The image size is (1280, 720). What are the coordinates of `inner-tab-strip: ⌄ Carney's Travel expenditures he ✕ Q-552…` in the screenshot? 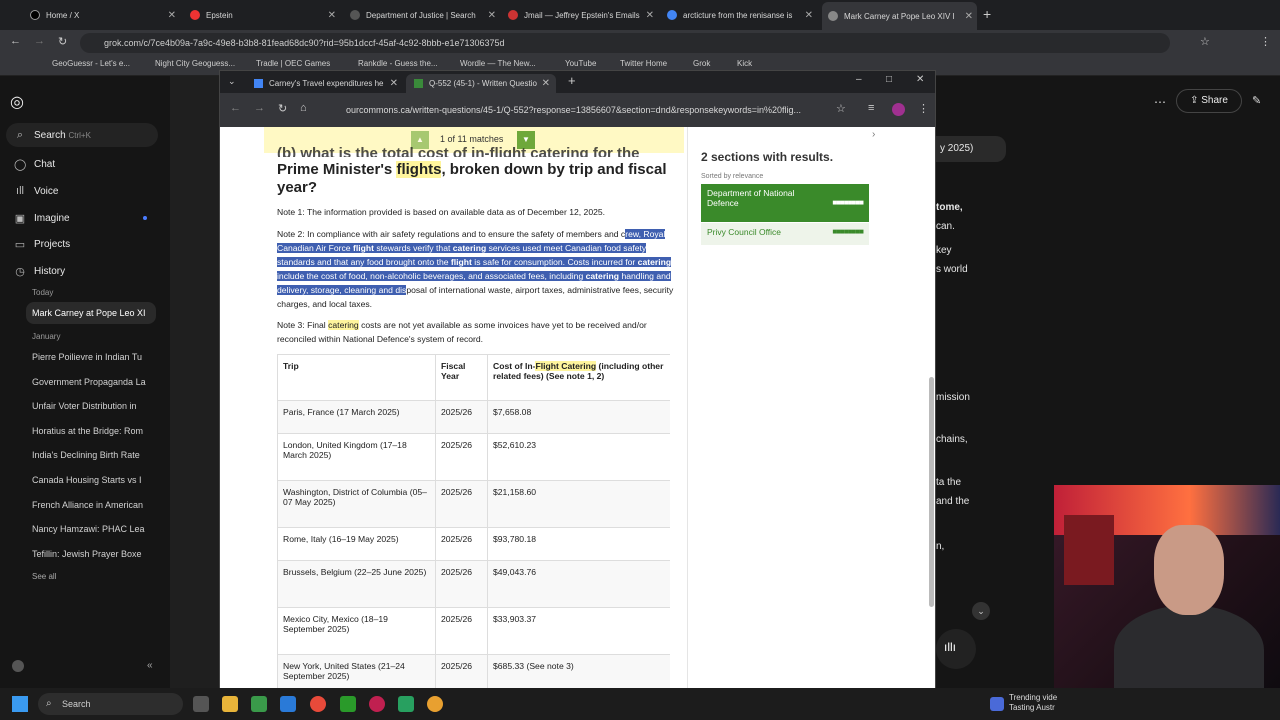 It's located at (577, 82).